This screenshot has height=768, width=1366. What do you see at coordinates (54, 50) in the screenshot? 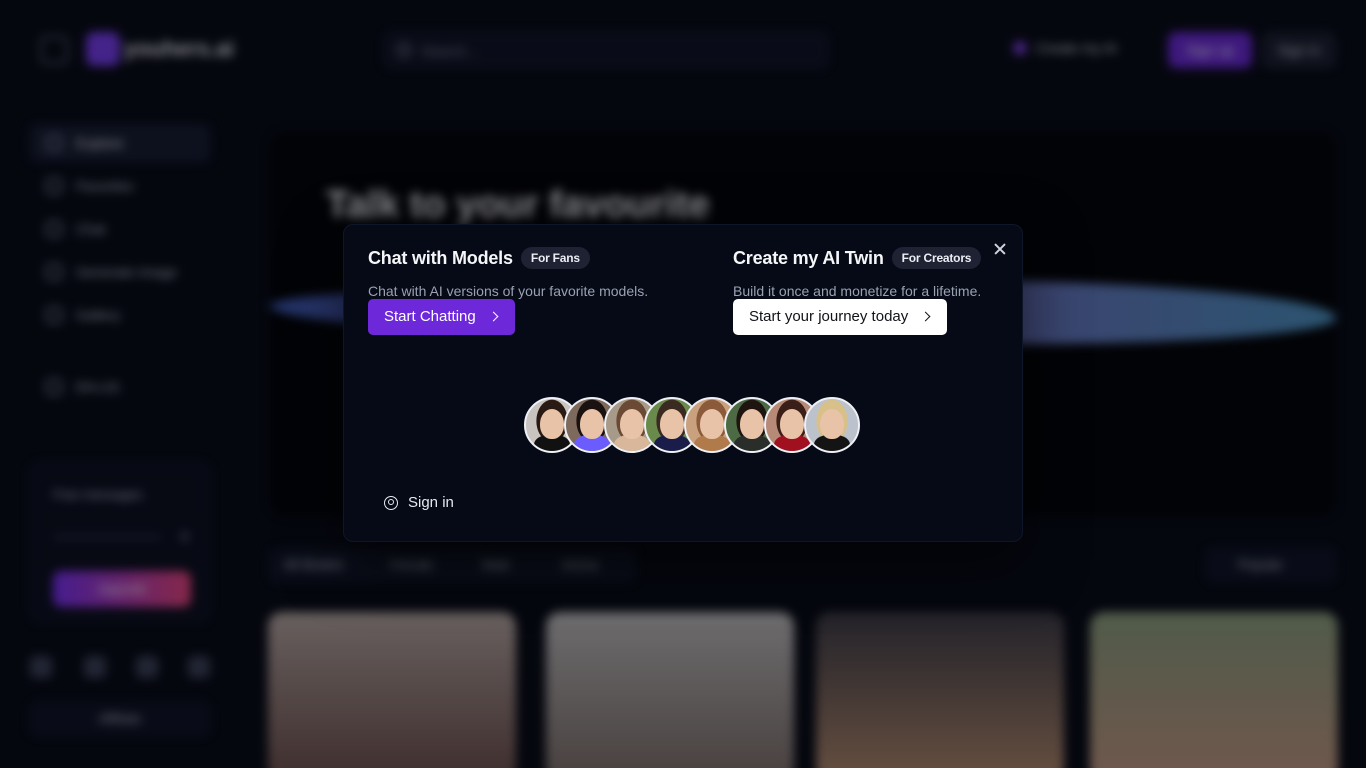
I see `menu-icon` at bounding box center [54, 50].